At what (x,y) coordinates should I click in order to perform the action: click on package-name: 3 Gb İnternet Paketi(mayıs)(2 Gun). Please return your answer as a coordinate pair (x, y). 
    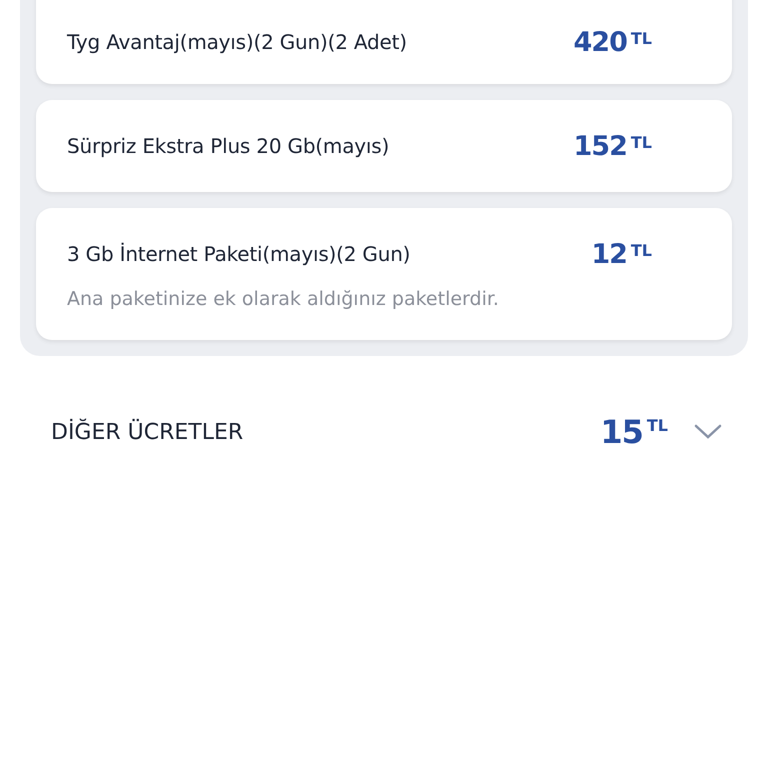
    Looking at the image, I should click on (238, 254).